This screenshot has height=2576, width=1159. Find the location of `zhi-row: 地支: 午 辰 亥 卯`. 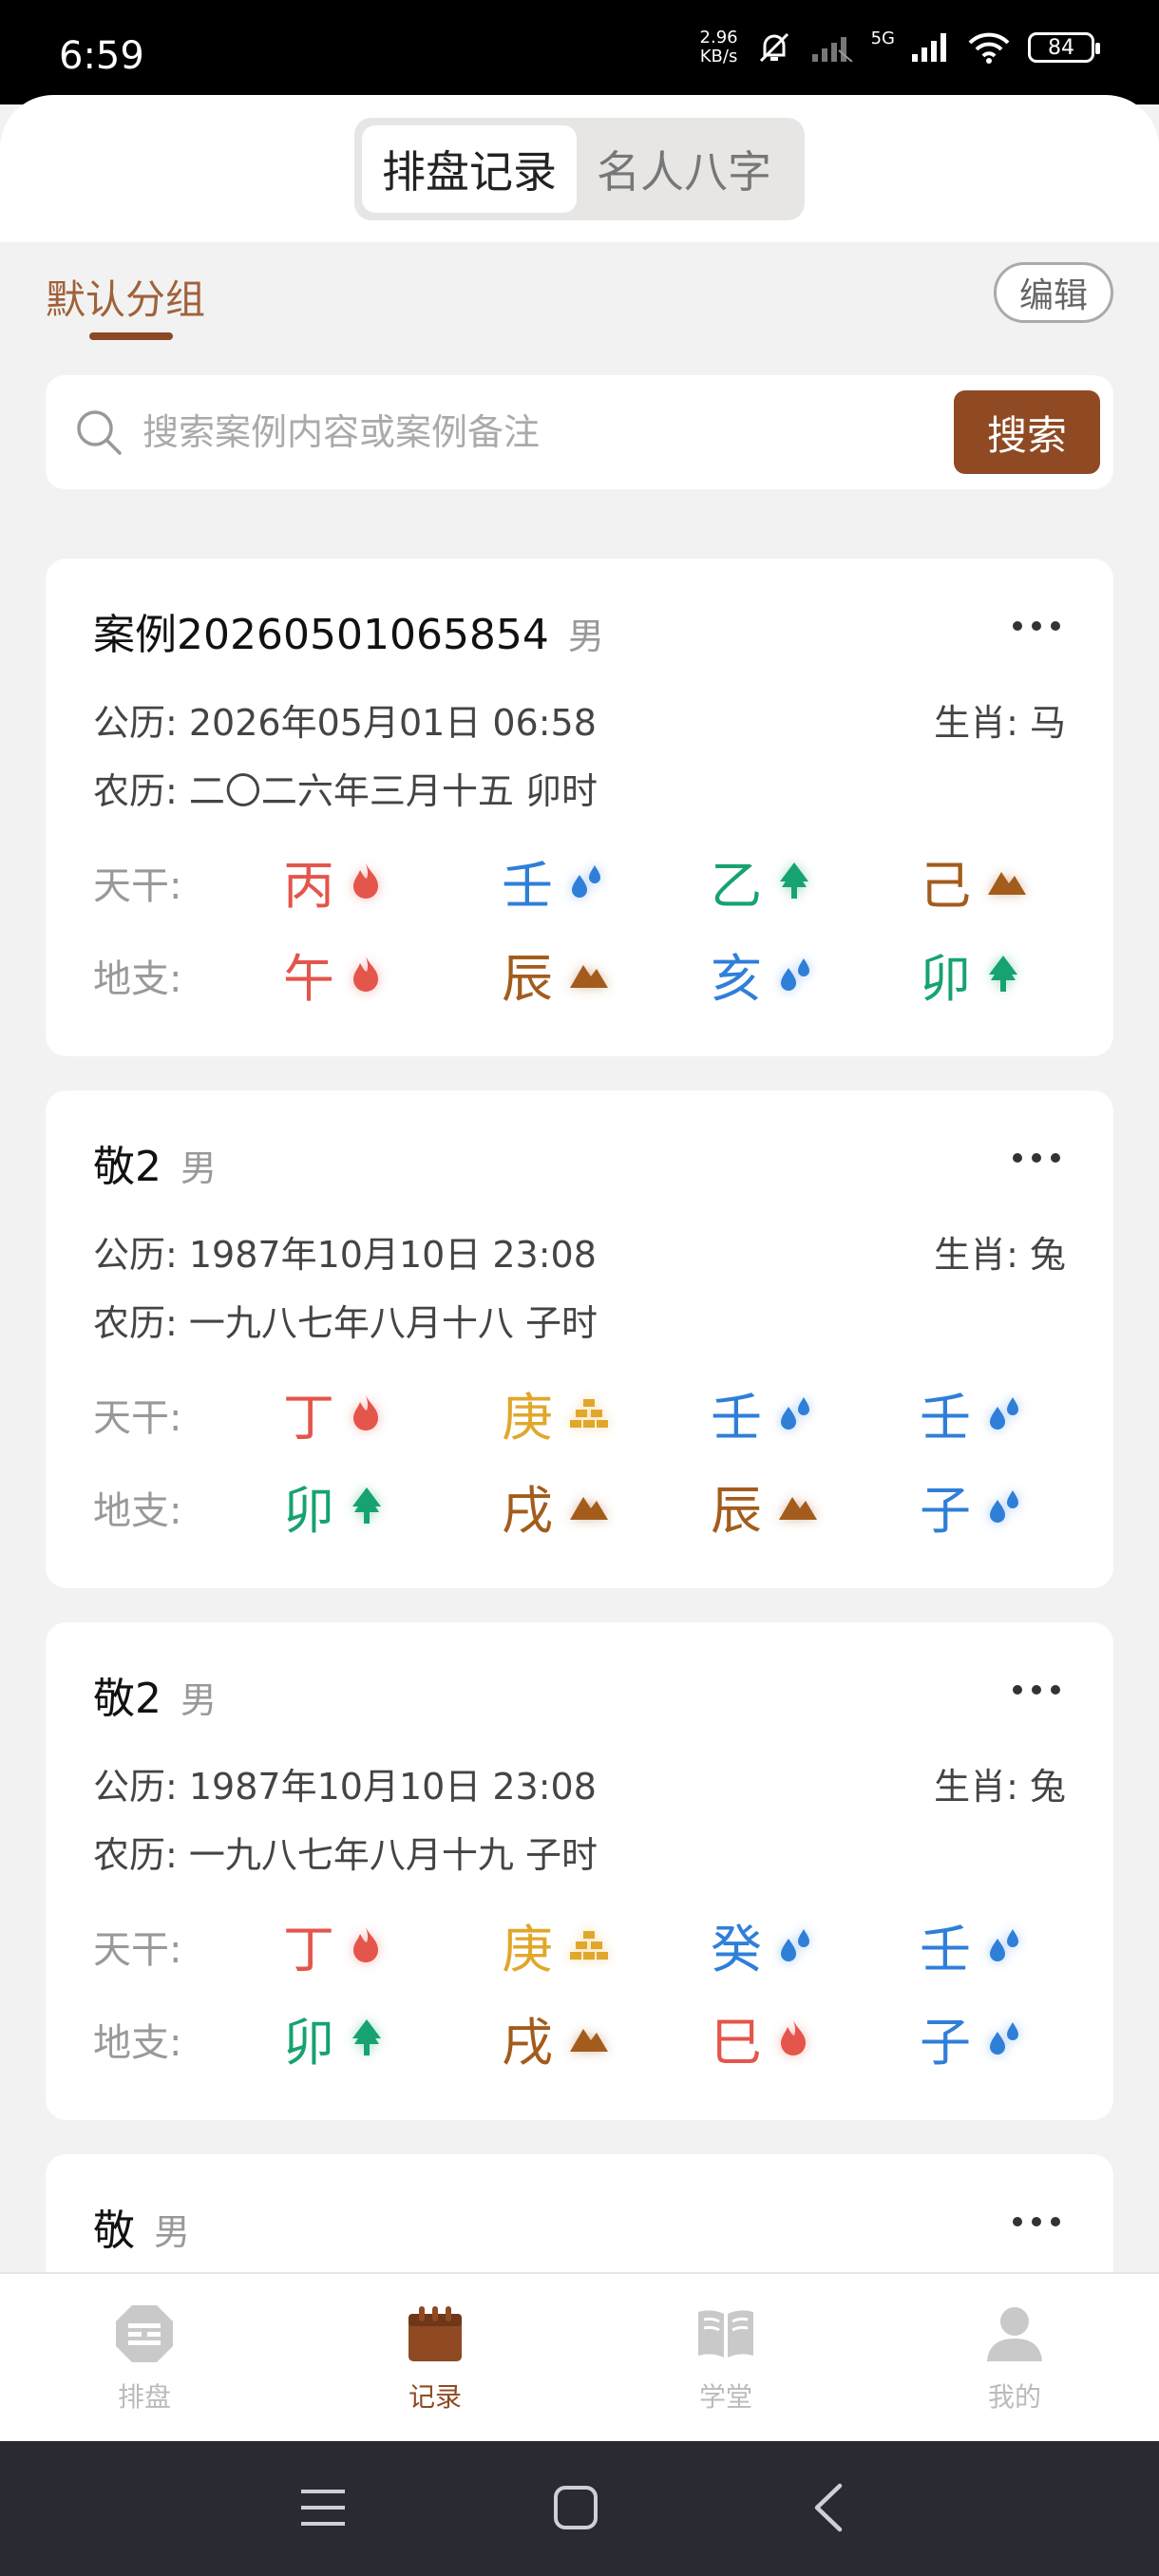

zhi-row: 地支: 午 辰 亥 卯 is located at coordinates (587, 974).